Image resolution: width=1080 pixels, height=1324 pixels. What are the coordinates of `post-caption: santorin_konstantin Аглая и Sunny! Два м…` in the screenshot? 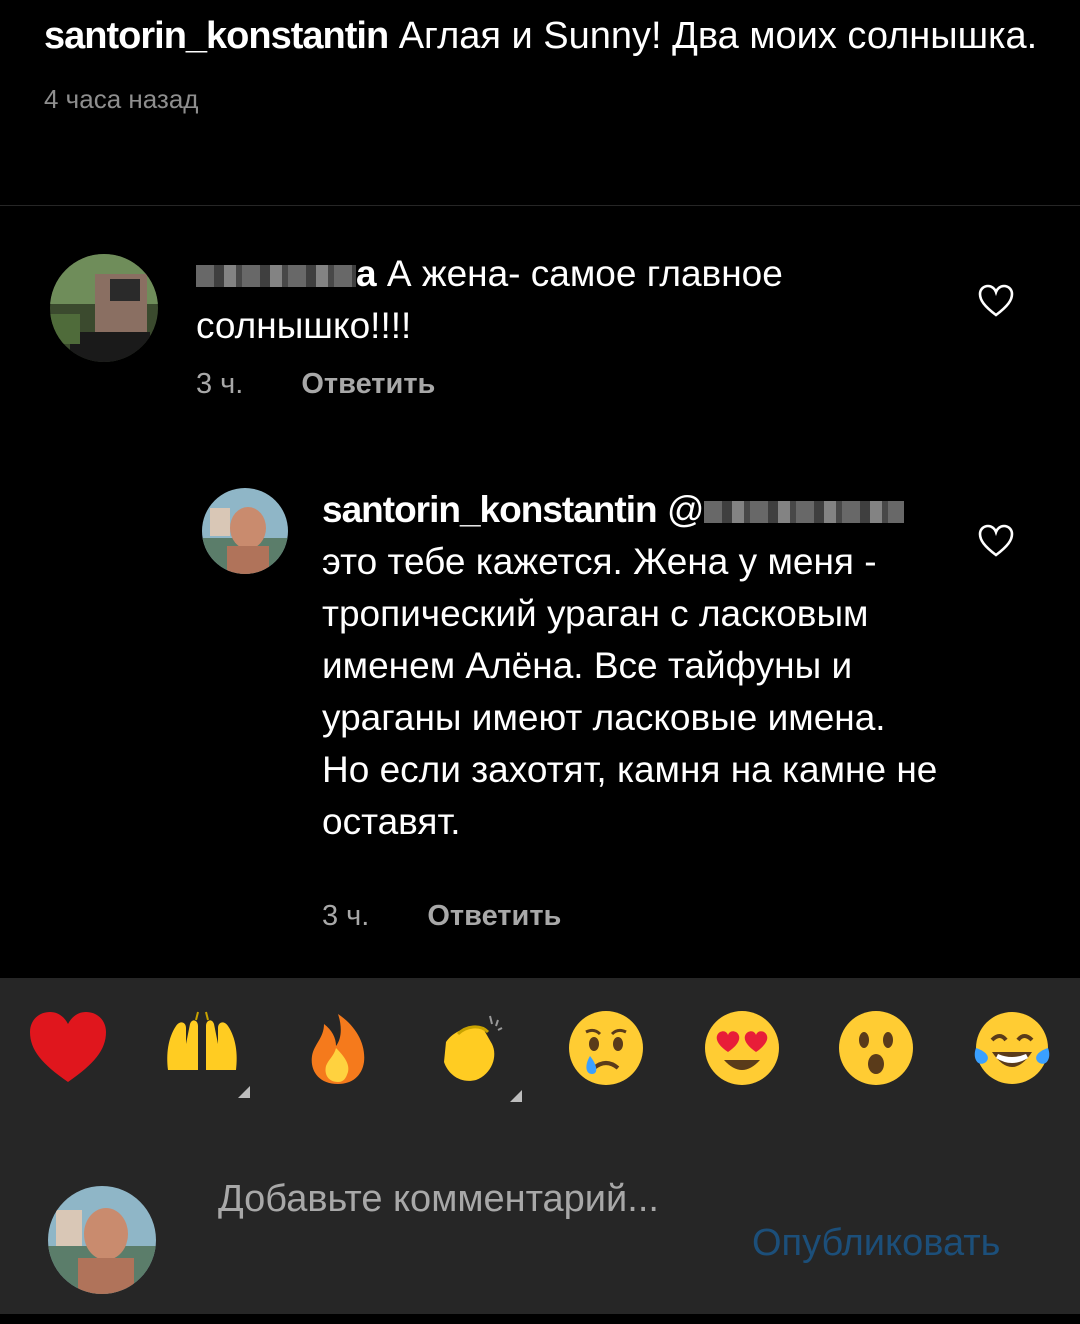 It's located at (544, 62).